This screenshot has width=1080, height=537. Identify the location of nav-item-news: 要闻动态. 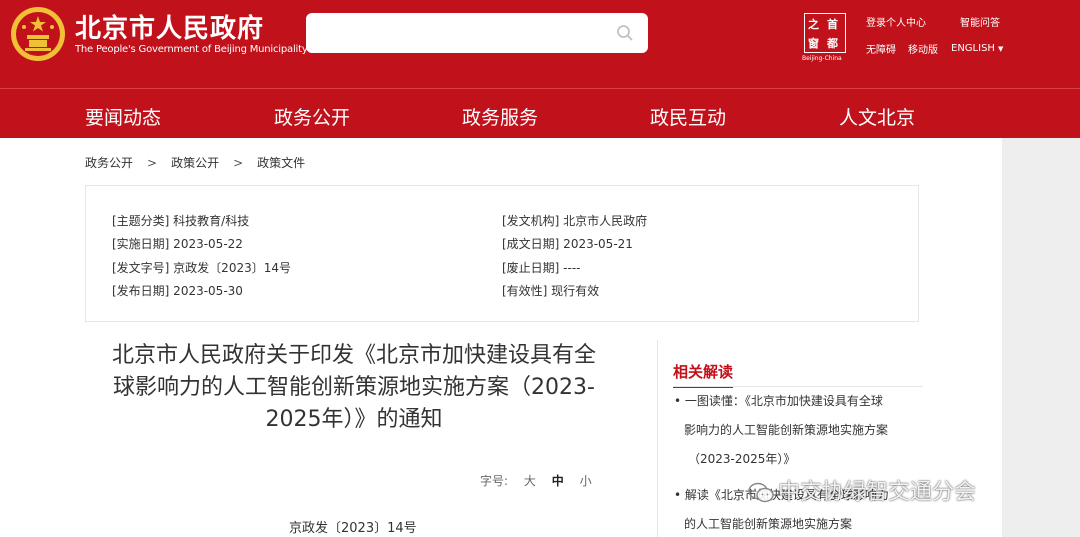
(123, 116).